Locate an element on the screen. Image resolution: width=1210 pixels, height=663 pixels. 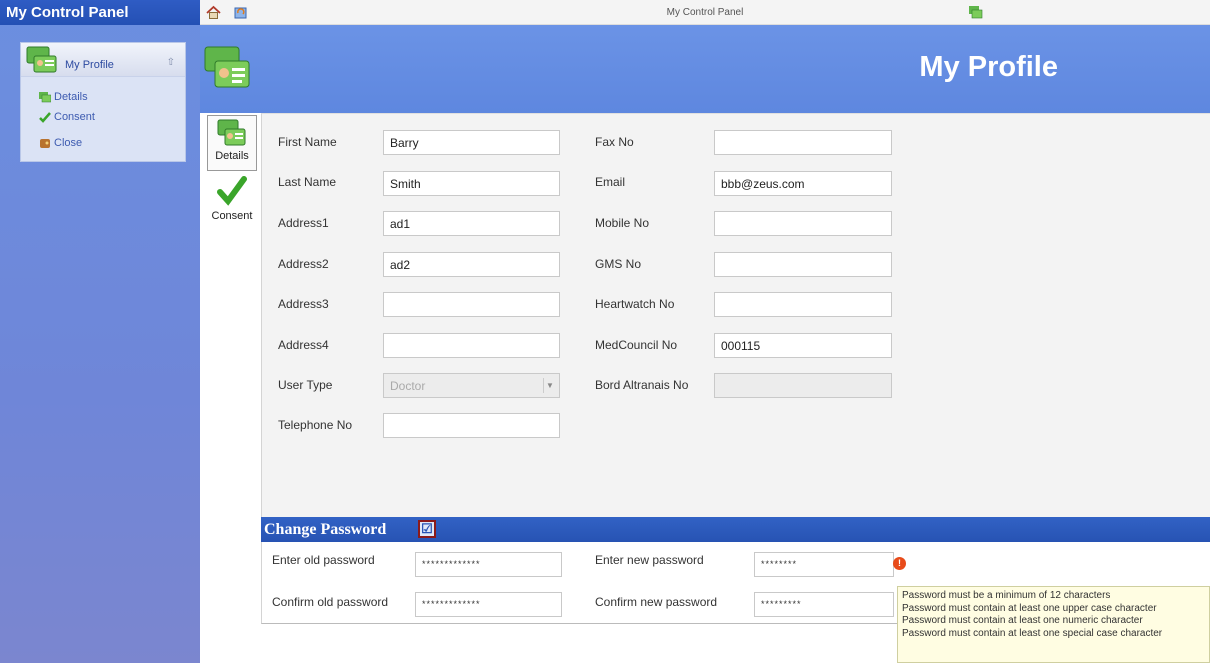
tab-consent: Consent is located at coordinates (232, 202).